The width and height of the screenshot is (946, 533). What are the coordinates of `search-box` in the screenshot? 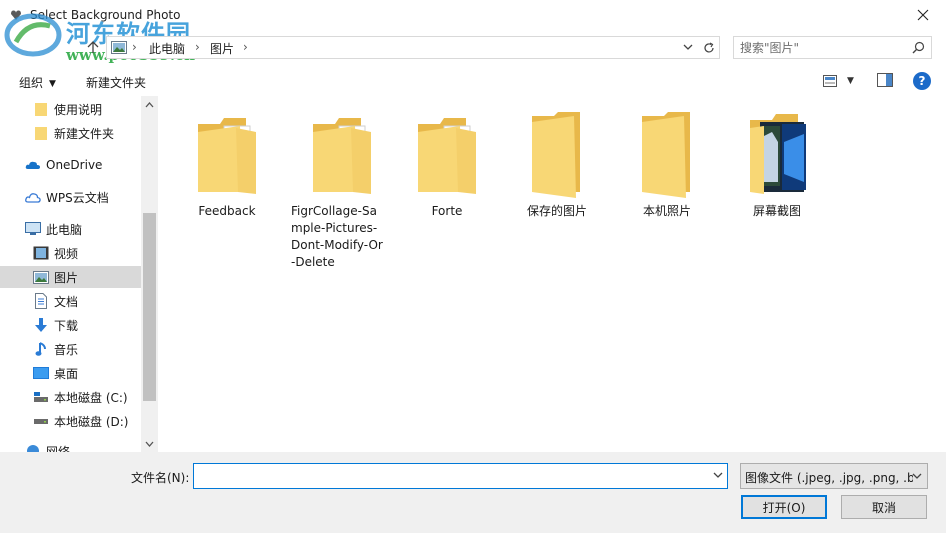 It's located at (832, 47).